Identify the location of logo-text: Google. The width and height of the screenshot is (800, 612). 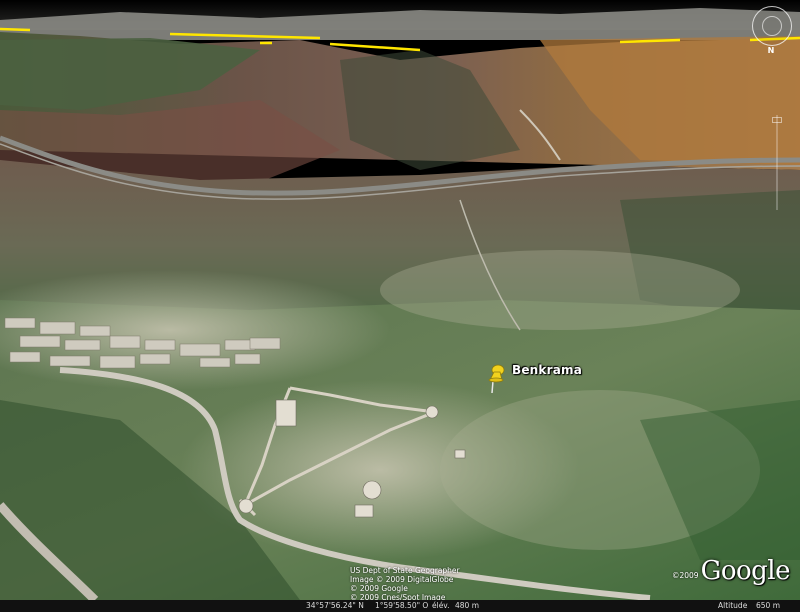
(745, 571).